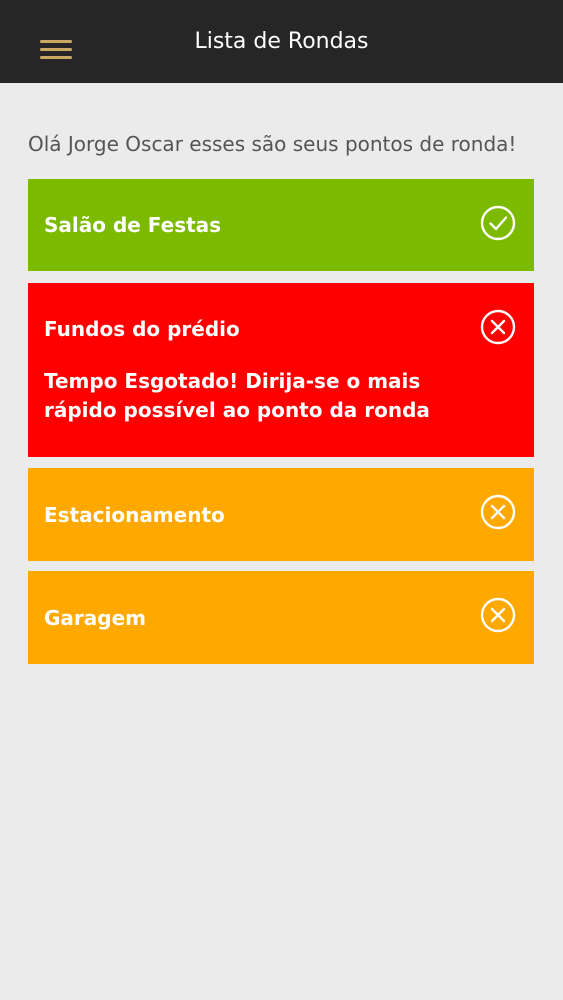 The image size is (563, 1000). Describe the element at coordinates (134, 515) in the screenshot. I see `round-name: Estacionamento` at that location.